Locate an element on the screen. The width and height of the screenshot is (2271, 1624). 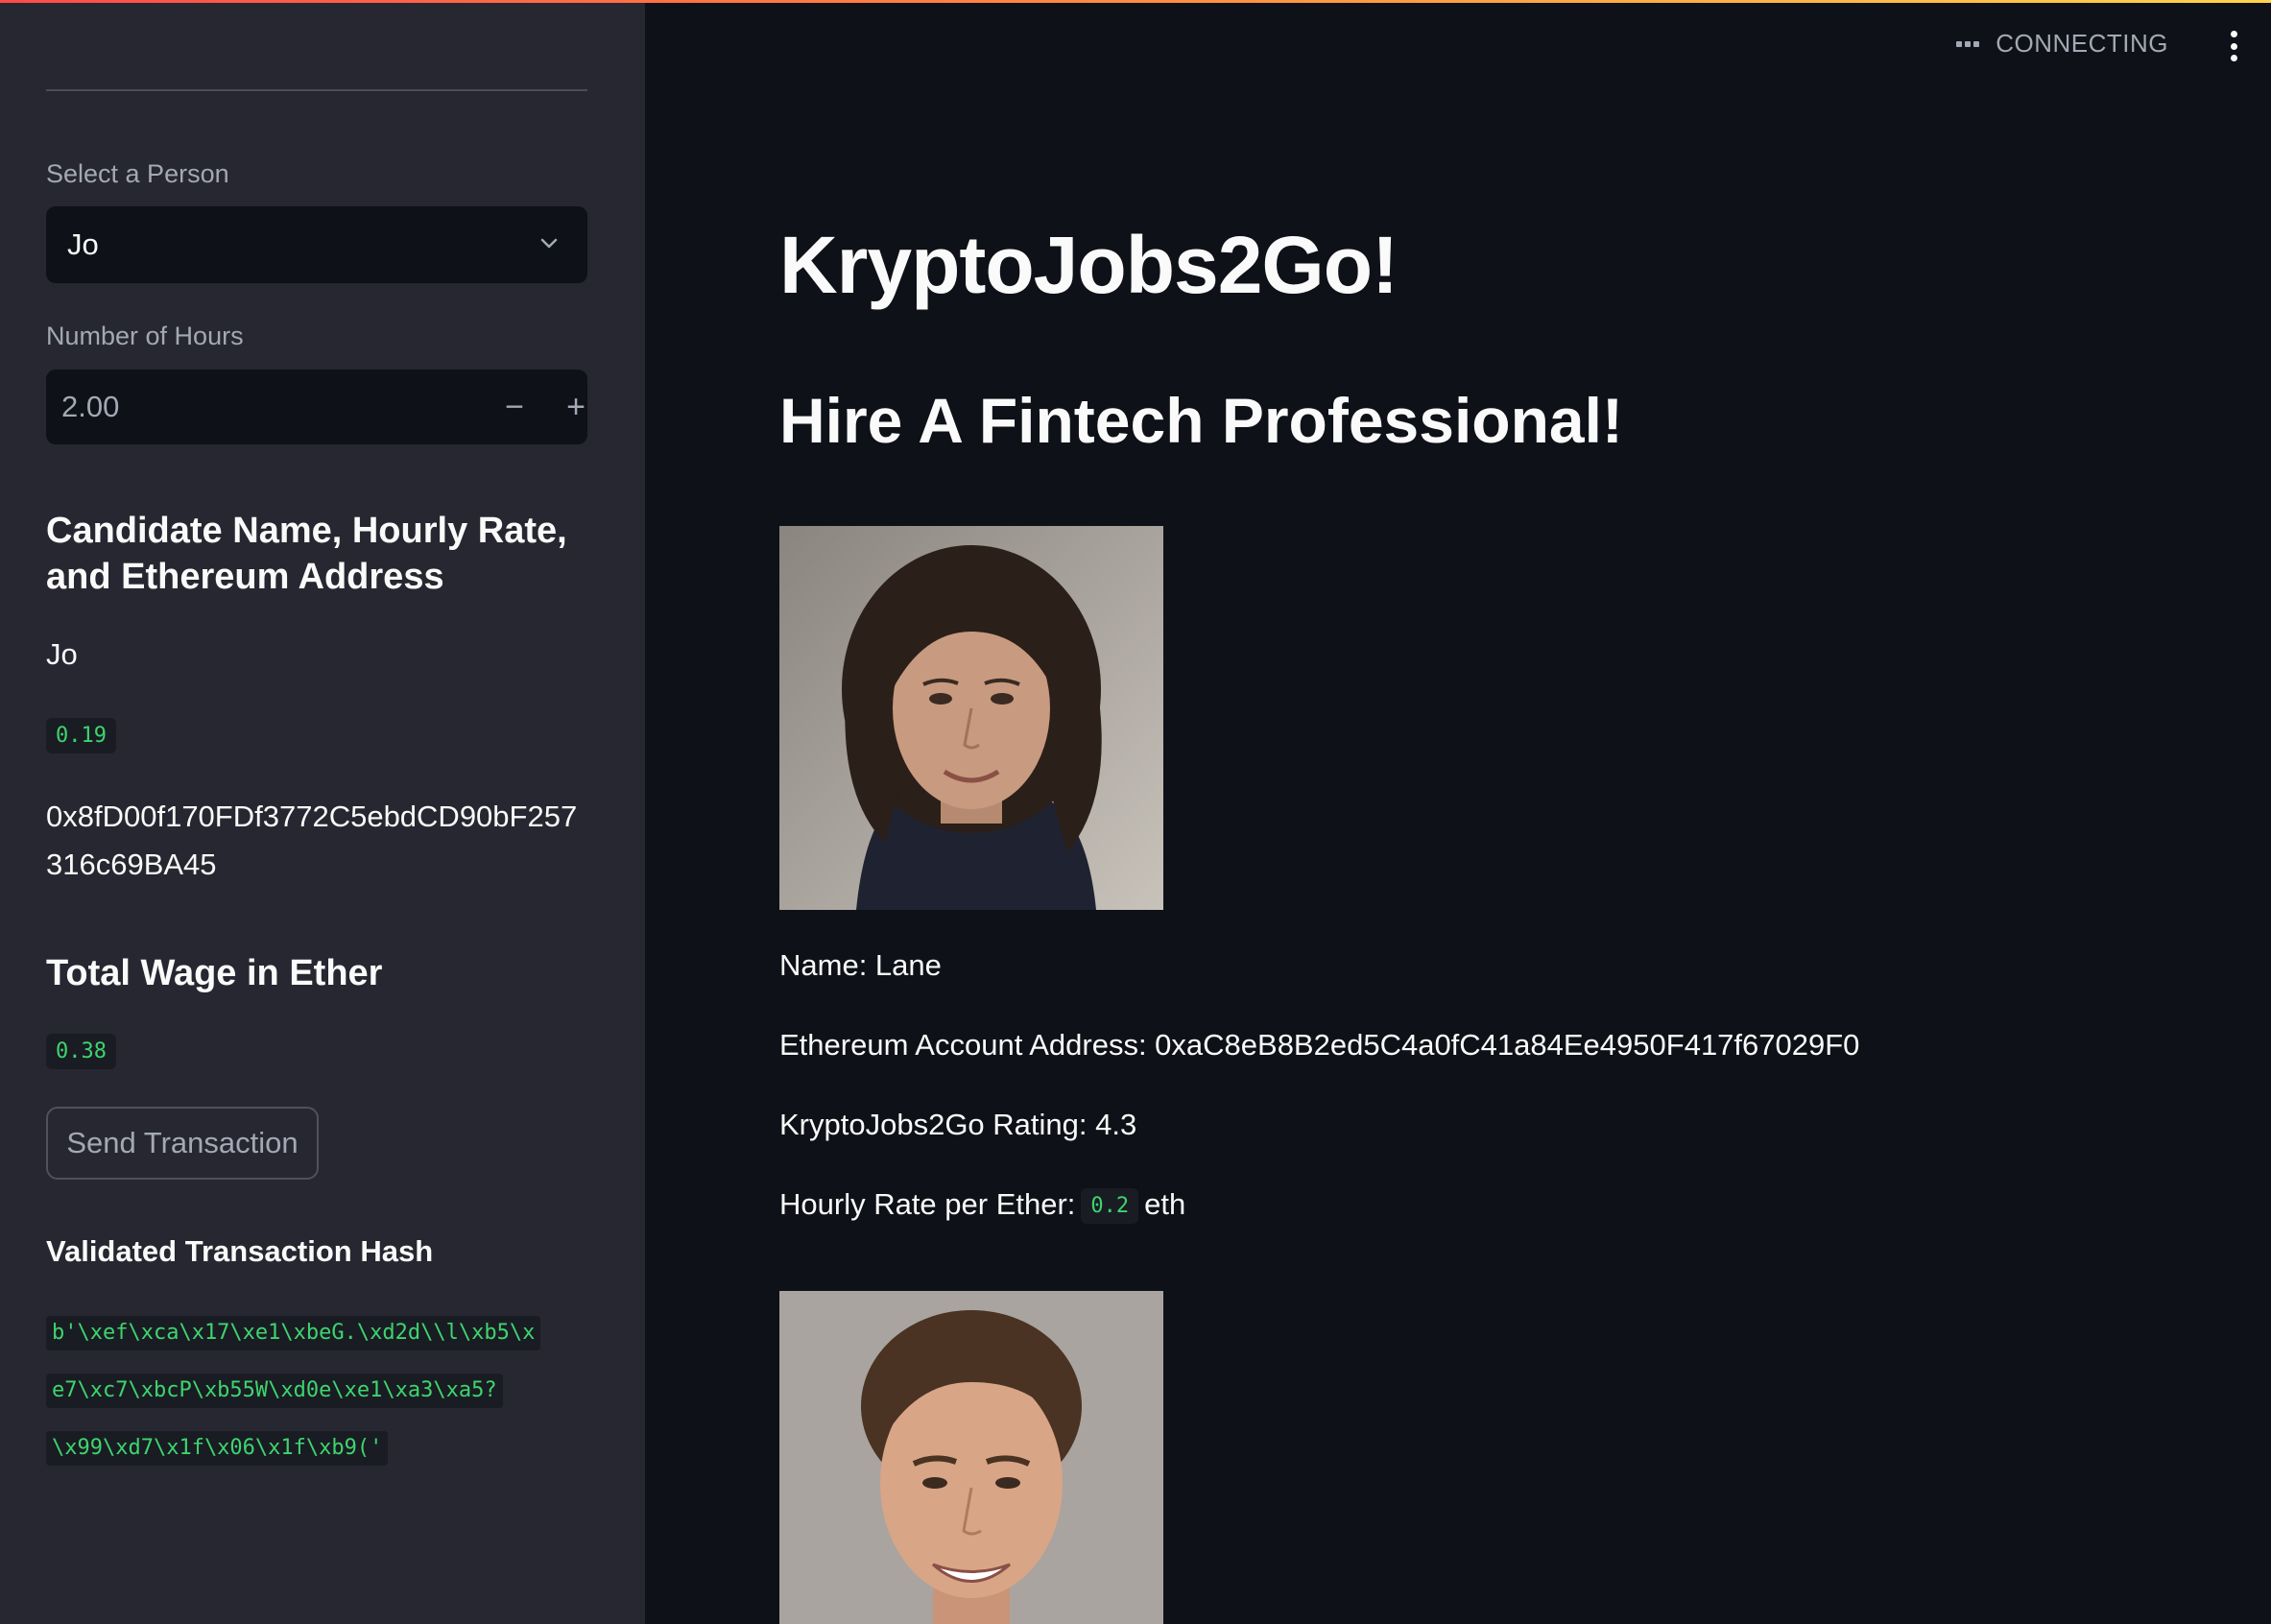
candidate-name-line: Name: Lane is located at coordinates (861, 965).